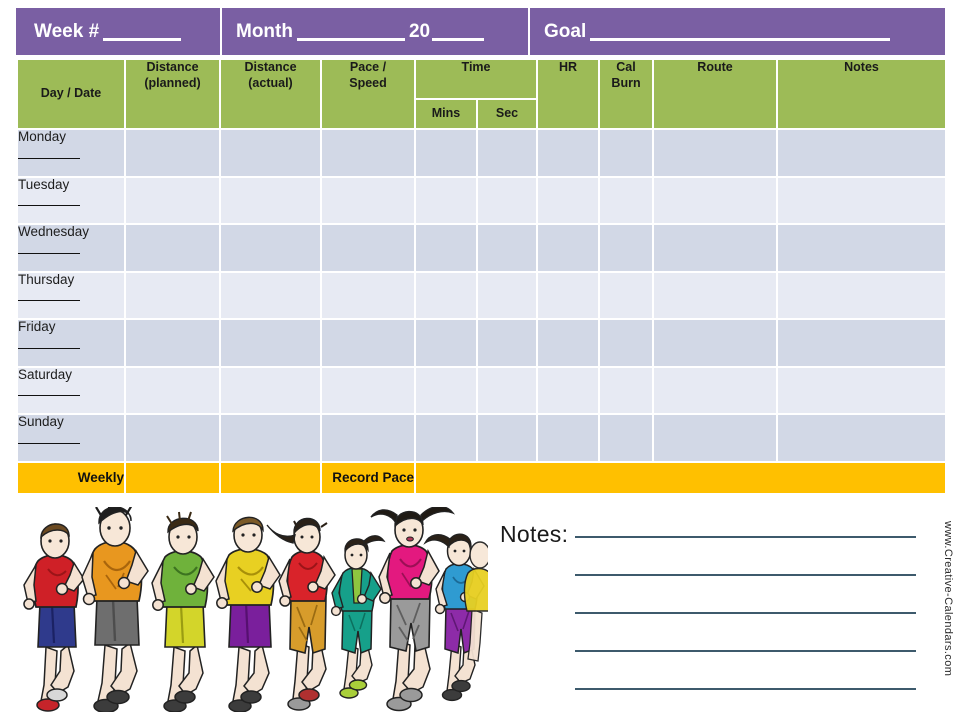 The width and height of the screenshot is (960, 720). I want to click on row-day-sunday: Sunday, so click(71, 438).